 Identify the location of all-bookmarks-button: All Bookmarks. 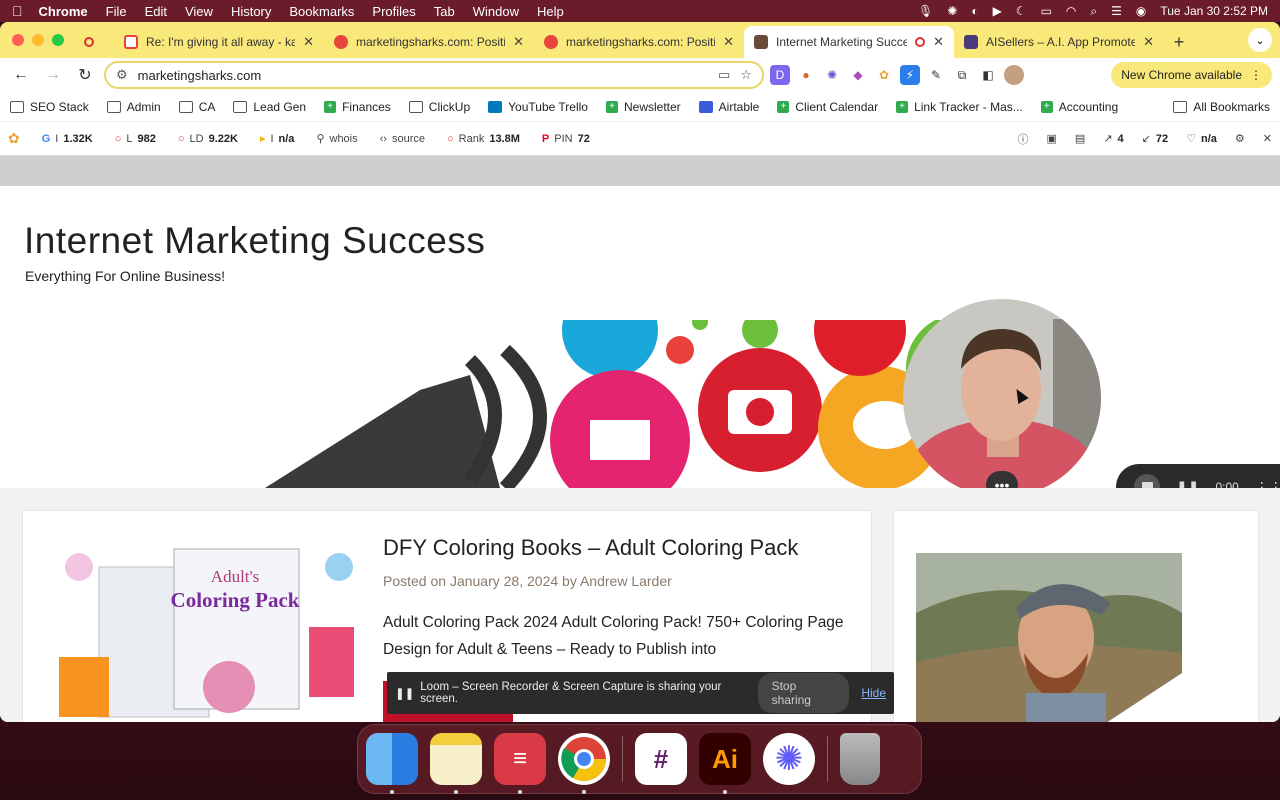
(1221, 107).